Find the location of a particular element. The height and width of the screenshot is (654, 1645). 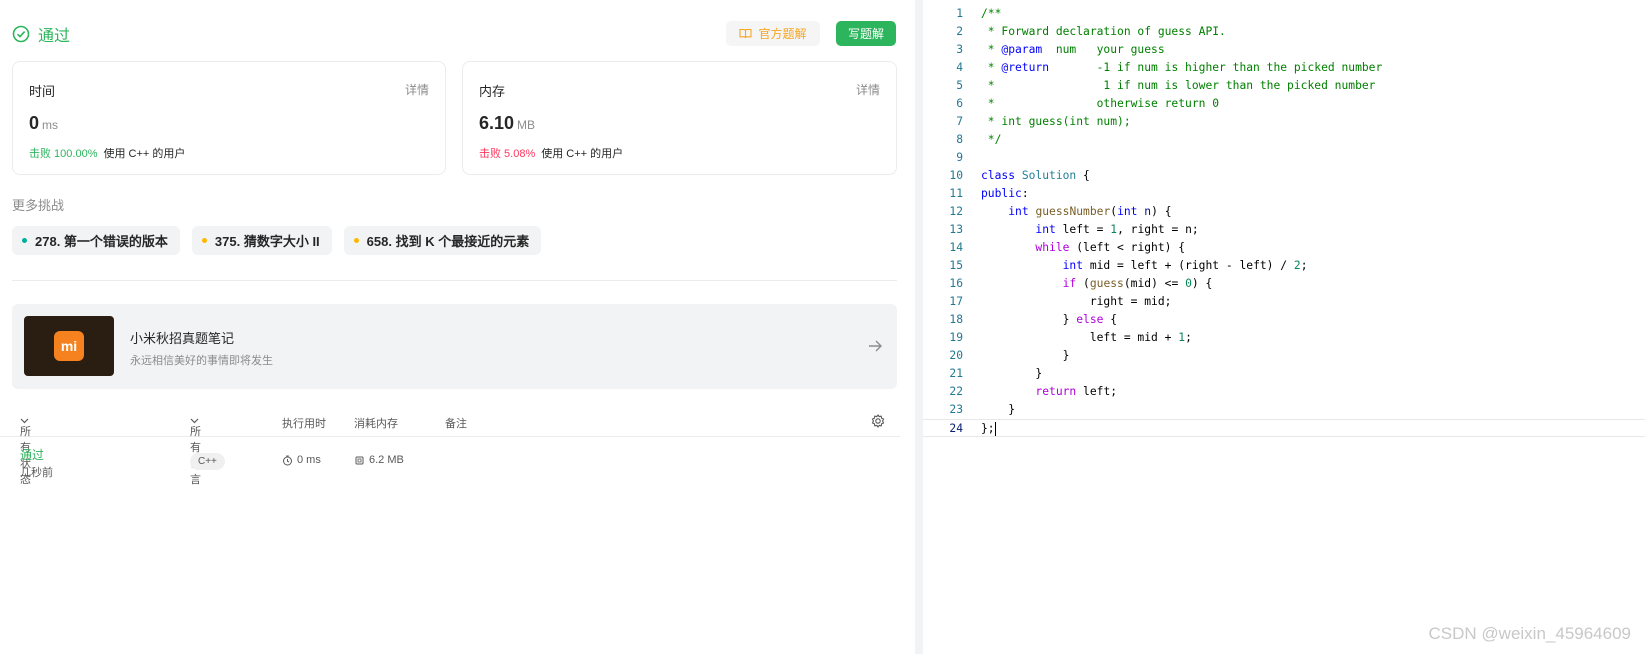

runtime-detail-link: 详情 is located at coordinates (417, 89).